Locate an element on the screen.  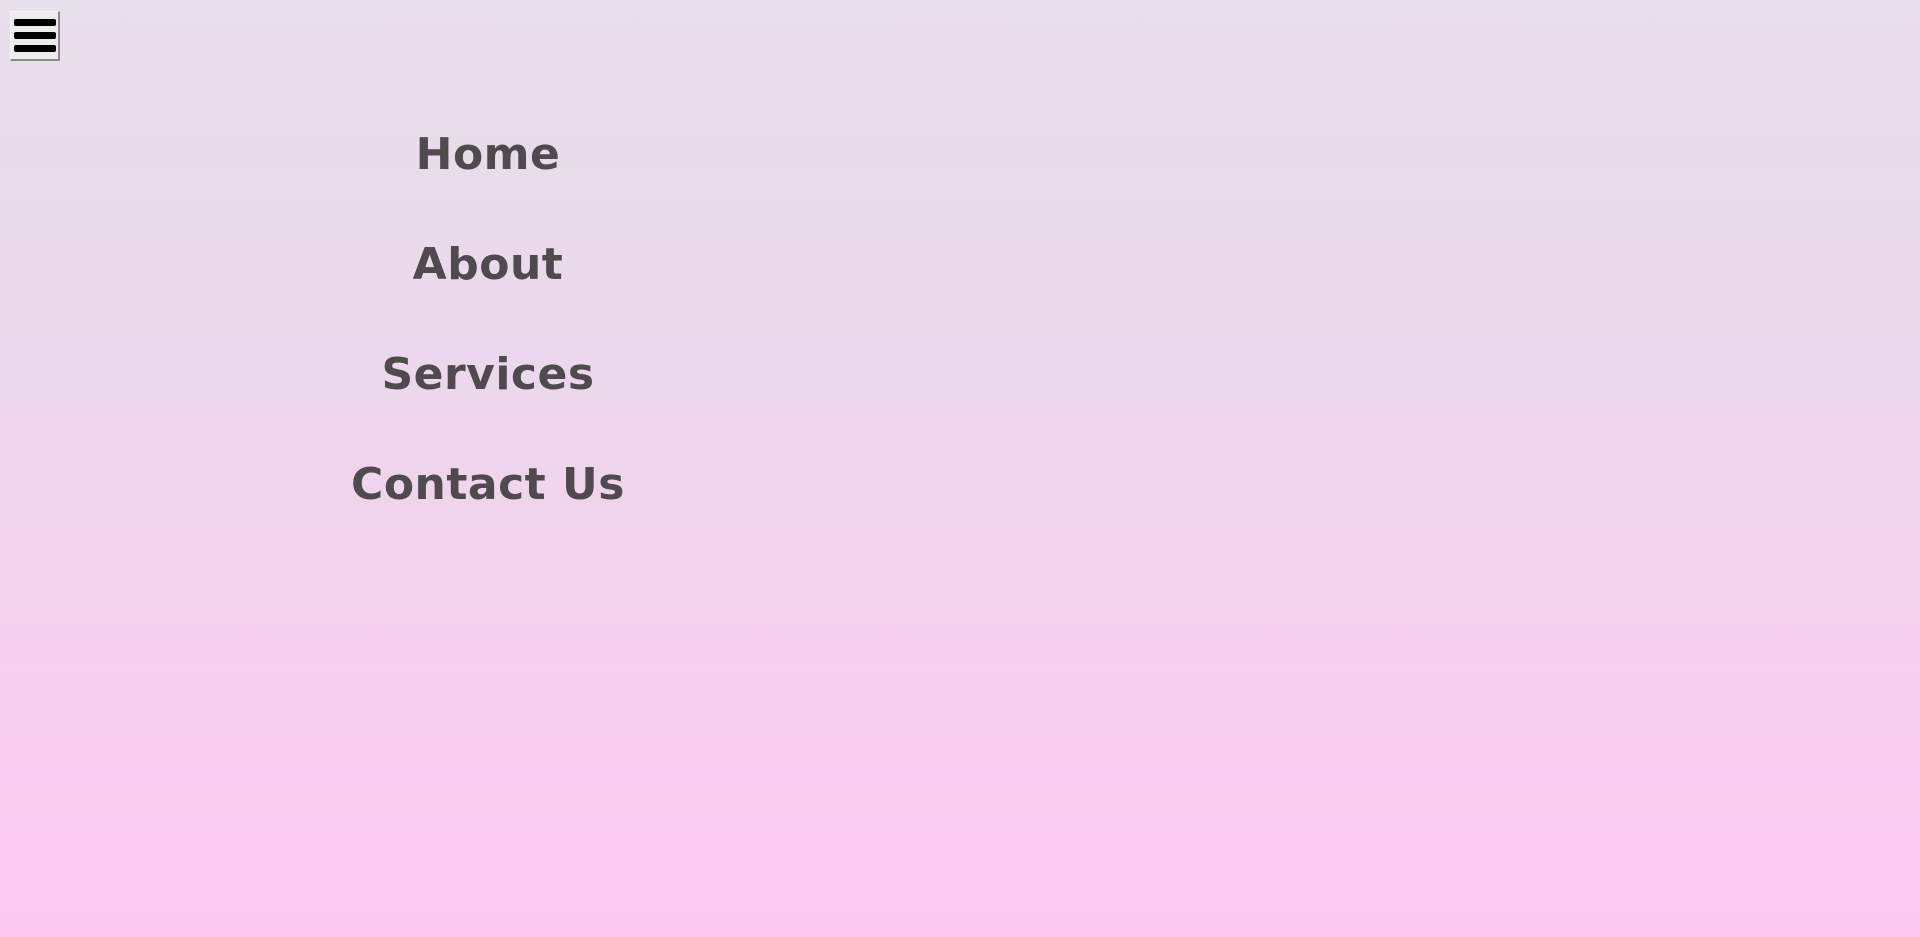
nav-link-home: Home is located at coordinates (488, 155).